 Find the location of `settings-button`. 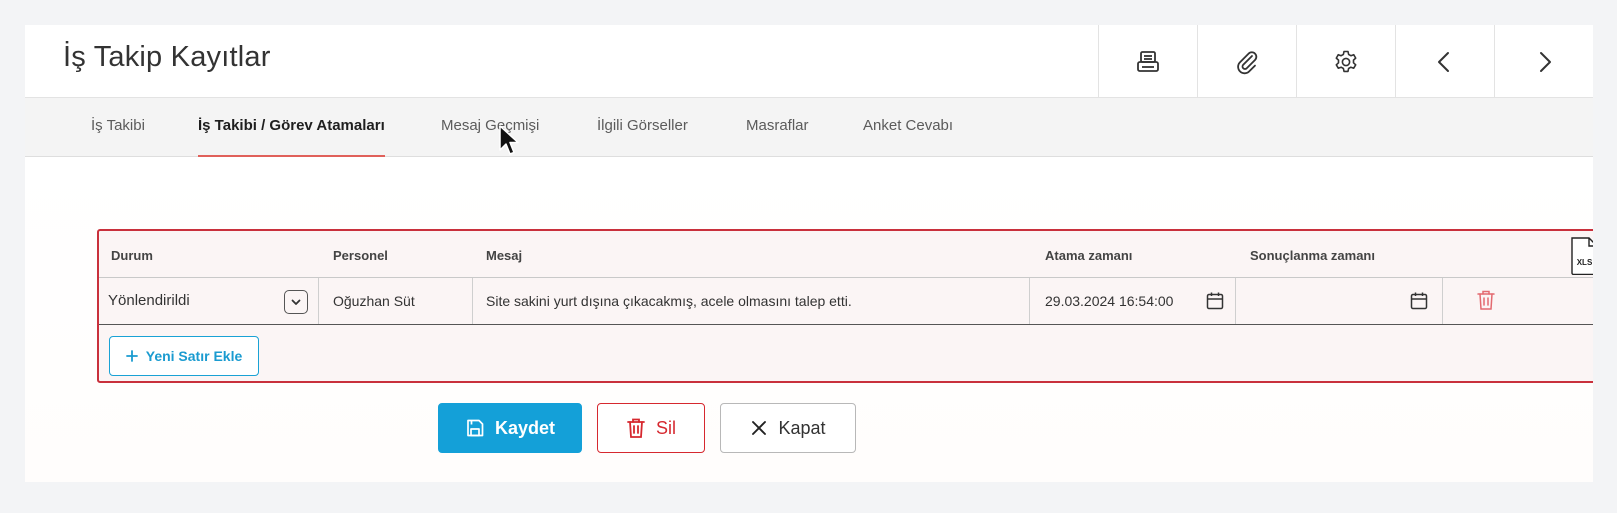

settings-button is located at coordinates (1345, 61).